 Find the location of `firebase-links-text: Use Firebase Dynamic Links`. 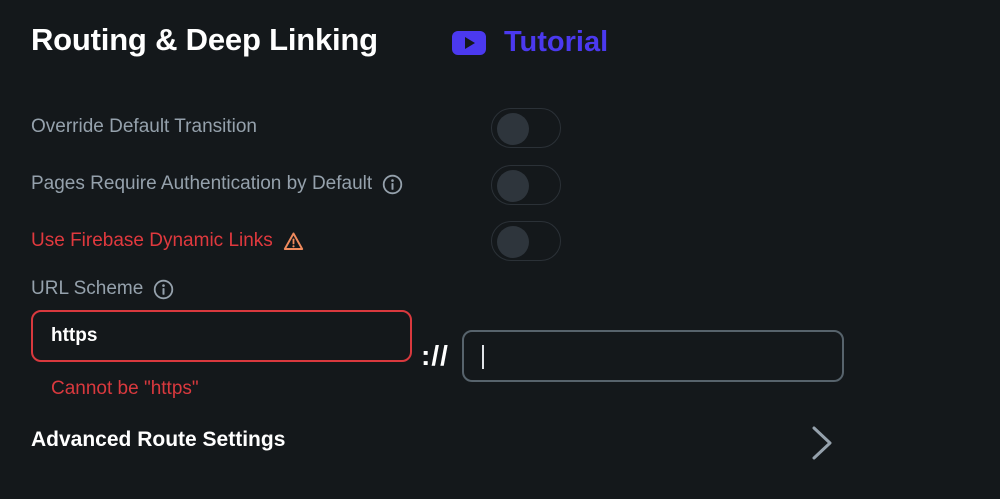

firebase-links-text: Use Firebase Dynamic Links is located at coordinates (152, 240).